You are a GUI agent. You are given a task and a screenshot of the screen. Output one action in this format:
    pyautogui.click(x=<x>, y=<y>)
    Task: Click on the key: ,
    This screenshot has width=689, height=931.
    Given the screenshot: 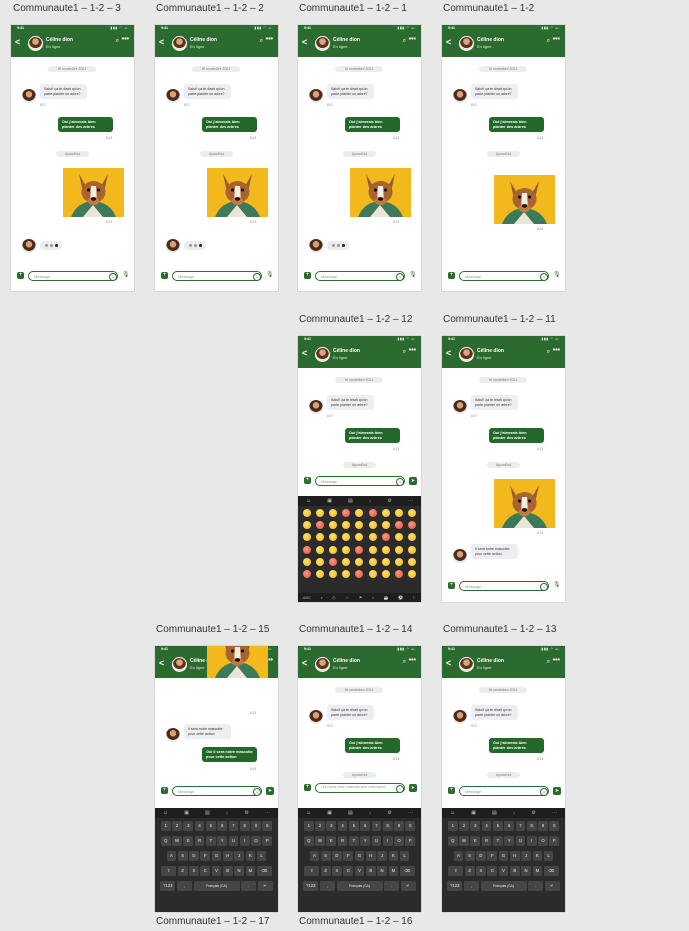 What is the action you would take?
    pyautogui.click(x=471, y=886)
    